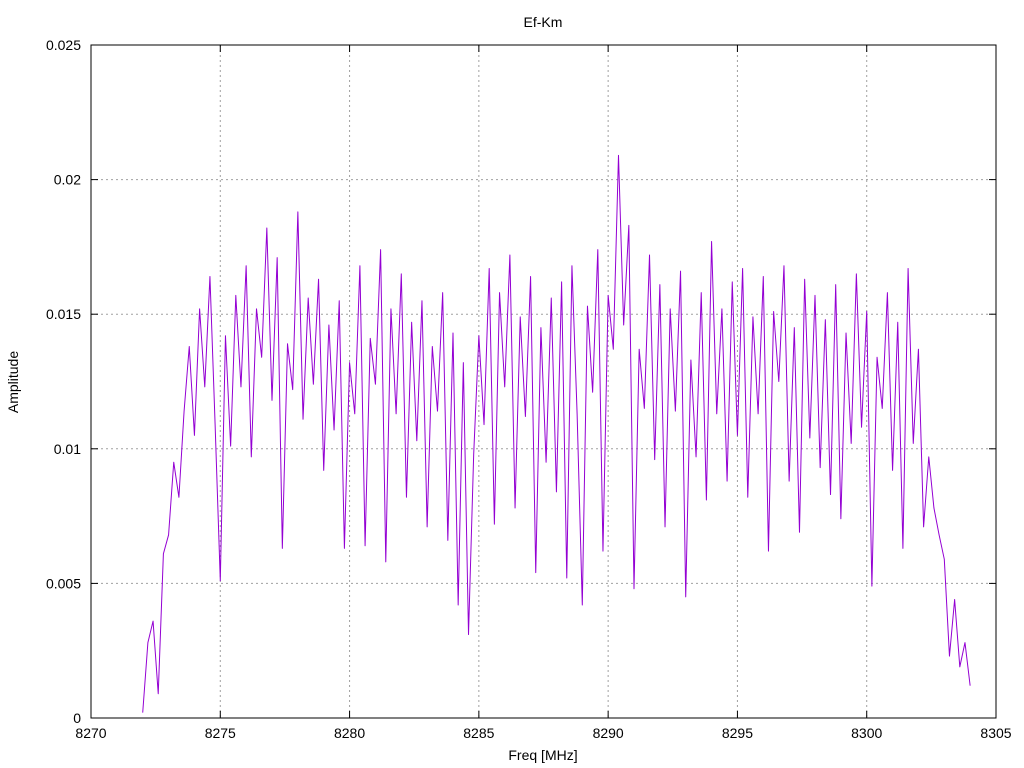  I want to click on x-axis-label: Freq [MHz], so click(542, 755).